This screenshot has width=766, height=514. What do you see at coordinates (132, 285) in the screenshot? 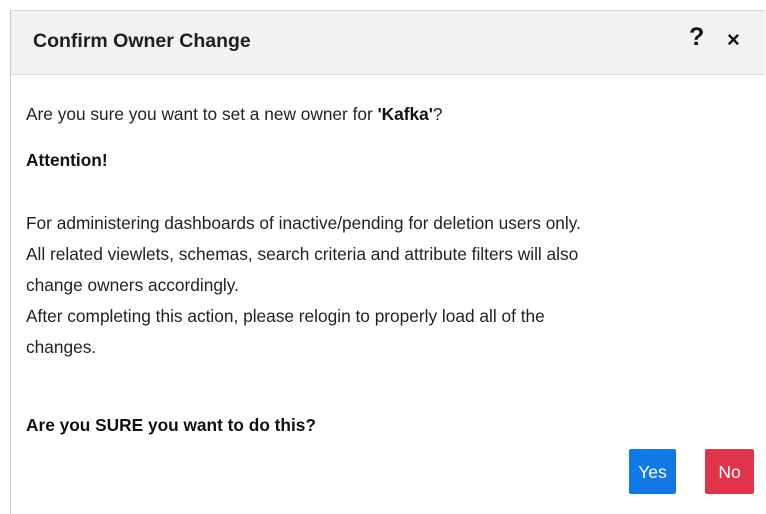
I see `message-line: change owners accordingly.` at bounding box center [132, 285].